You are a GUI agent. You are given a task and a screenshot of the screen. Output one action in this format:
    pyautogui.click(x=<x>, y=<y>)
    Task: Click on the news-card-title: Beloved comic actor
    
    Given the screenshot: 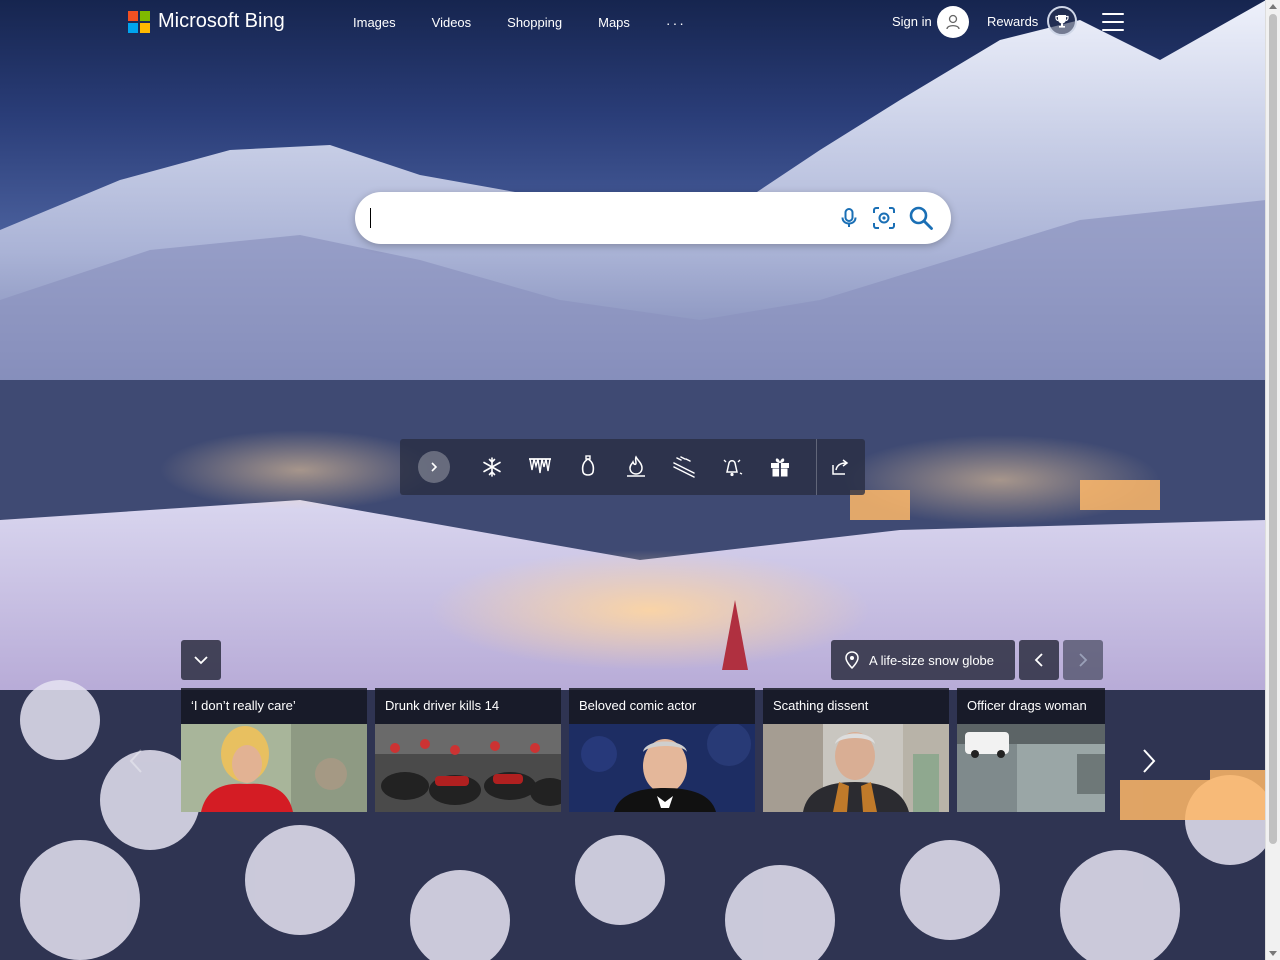 What is the action you would take?
    pyautogui.click(x=638, y=705)
    